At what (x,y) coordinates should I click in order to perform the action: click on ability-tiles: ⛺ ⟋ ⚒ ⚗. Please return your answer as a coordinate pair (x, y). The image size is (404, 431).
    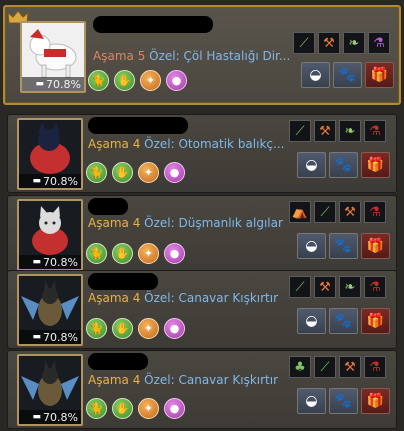
    Looking at the image, I should click on (337, 212).